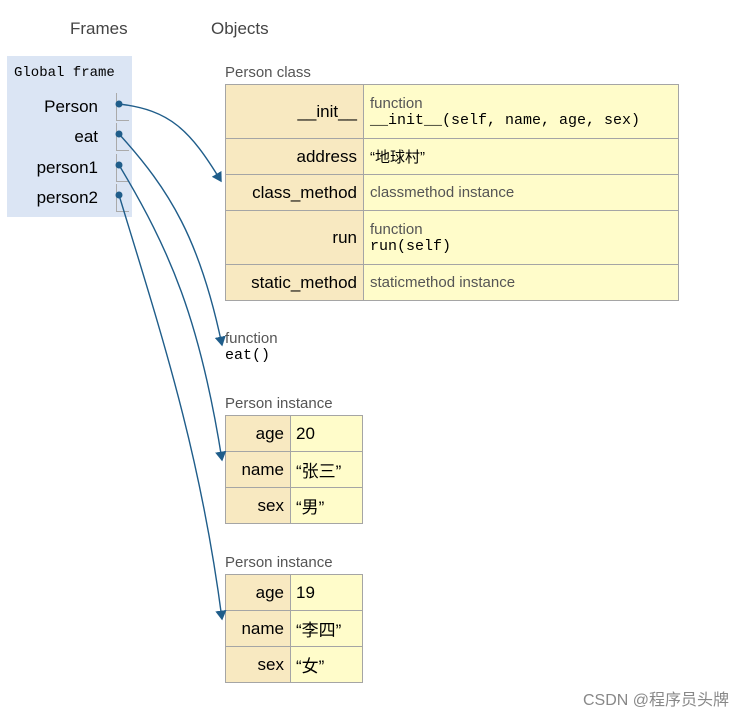 The height and width of the screenshot is (714, 741). I want to click on person2-to-instance-arrow, so click(172, 407).